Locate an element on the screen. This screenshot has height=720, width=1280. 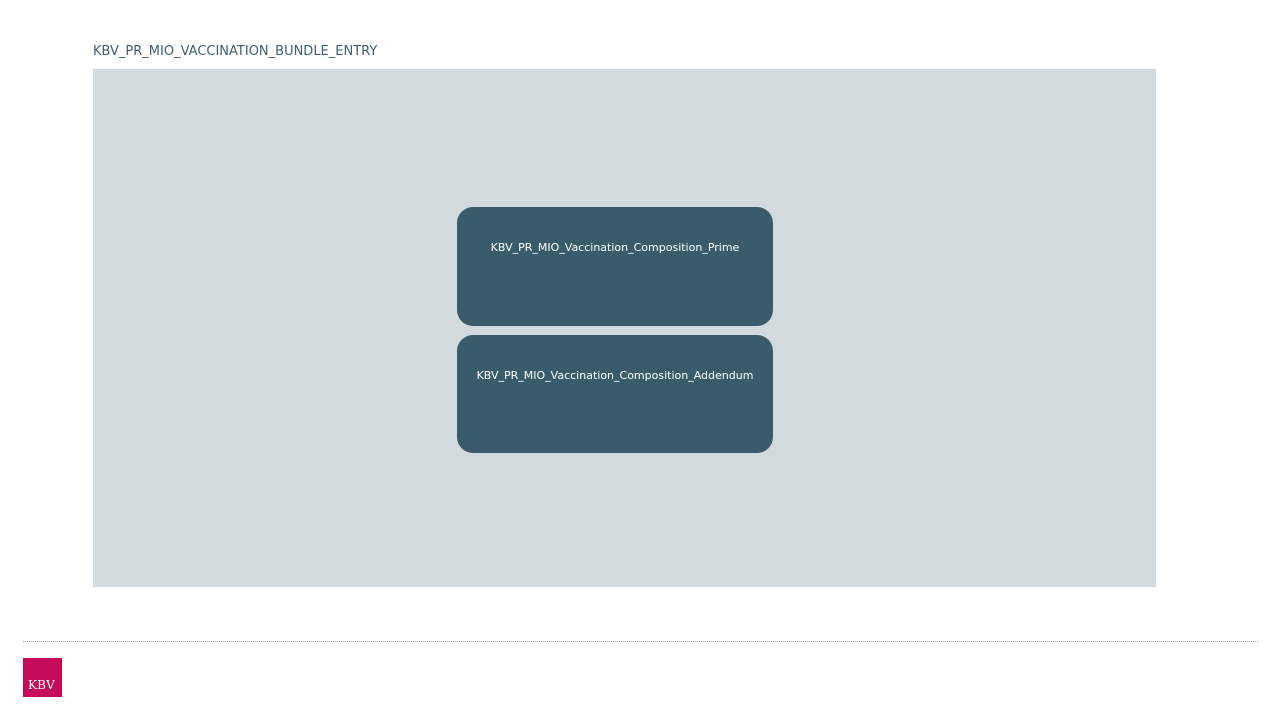
node-composition-prime: KBV_PR_MIO_Vaccination_Composition_Prime is located at coordinates (615, 266).